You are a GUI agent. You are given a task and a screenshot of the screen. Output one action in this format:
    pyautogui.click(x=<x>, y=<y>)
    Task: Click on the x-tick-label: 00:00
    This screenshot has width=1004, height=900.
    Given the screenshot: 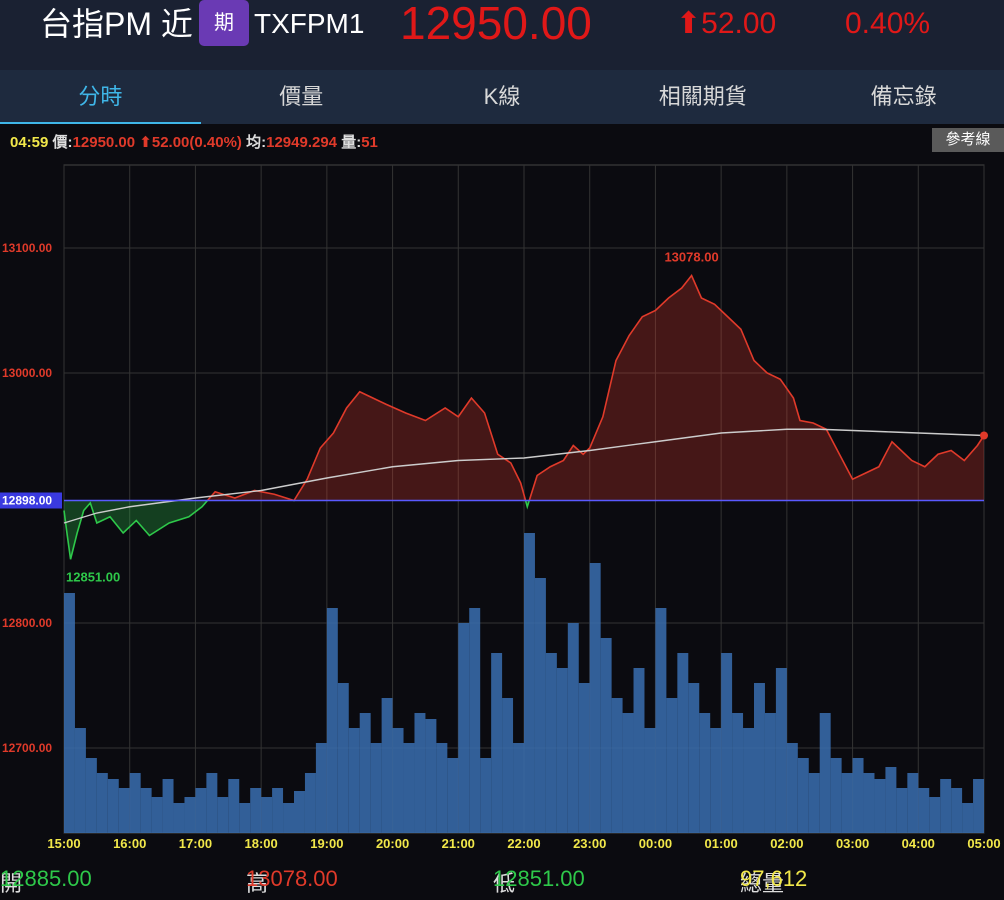 What is the action you would take?
    pyautogui.click(x=655, y=843)
    